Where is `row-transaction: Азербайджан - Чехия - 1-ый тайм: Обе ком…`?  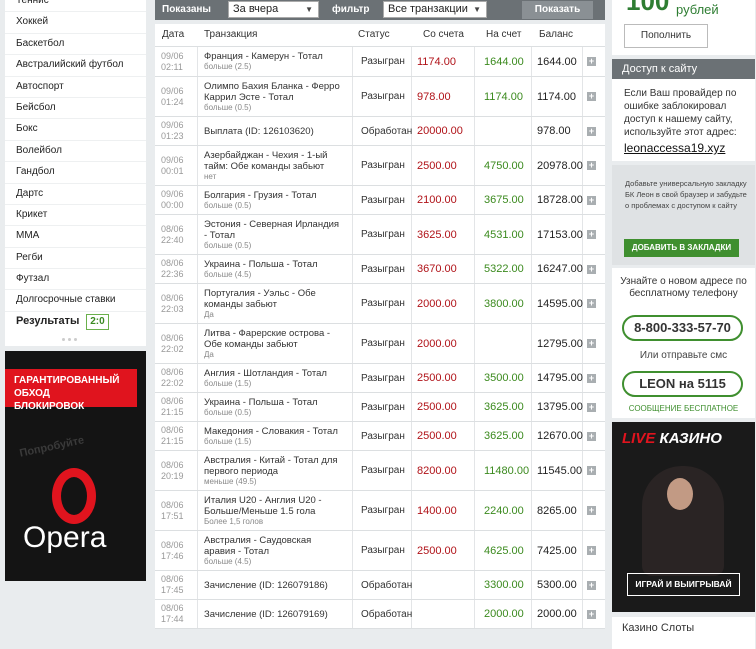 row-transaction: Азербайджан - Чехия - 1-ый тайм: Обе ком… is located at coordinates (274, 165).